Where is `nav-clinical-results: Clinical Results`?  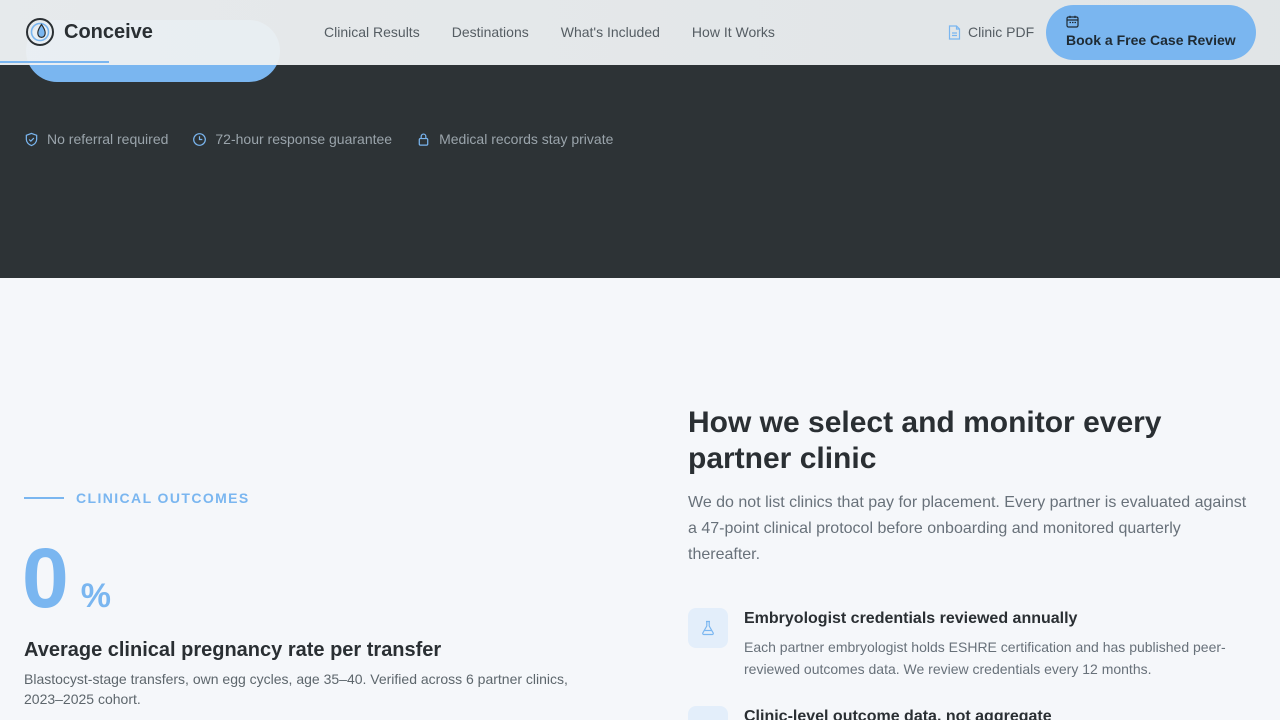 nav-clinical-results: Clinical Results is located at coordinates (372, 32).